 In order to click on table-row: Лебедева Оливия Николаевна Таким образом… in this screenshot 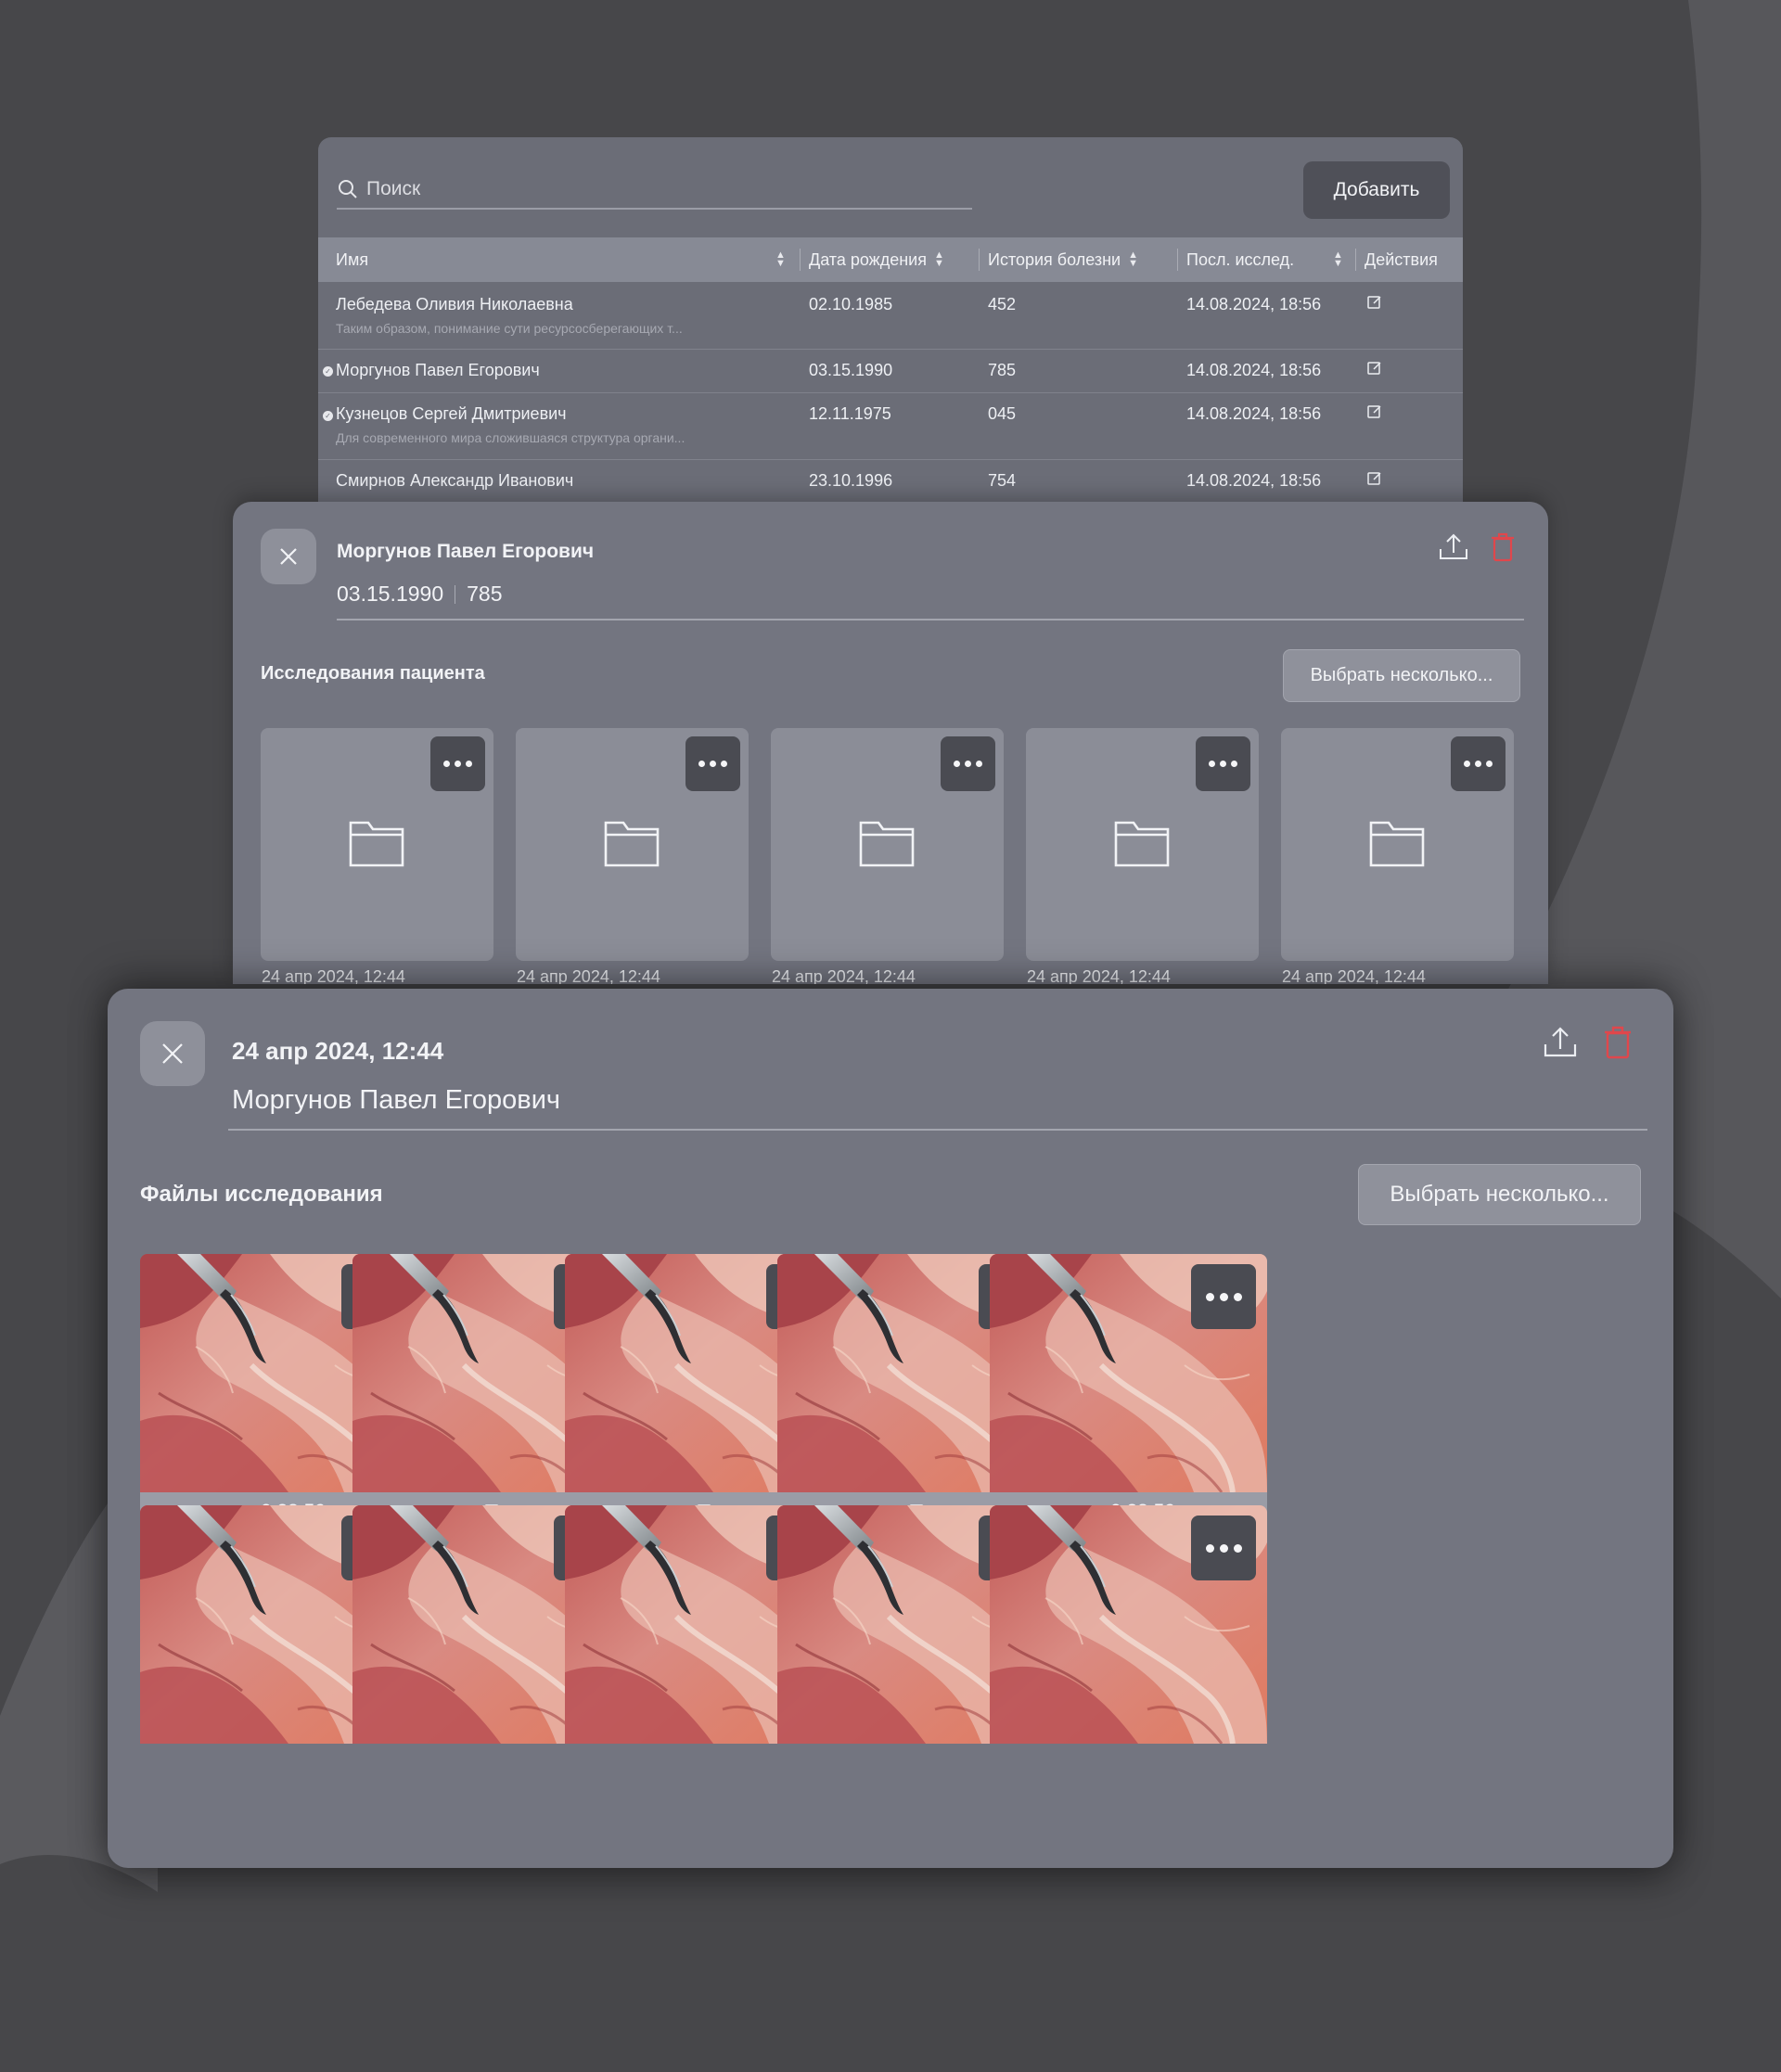, I will do `click(890, 315)`.